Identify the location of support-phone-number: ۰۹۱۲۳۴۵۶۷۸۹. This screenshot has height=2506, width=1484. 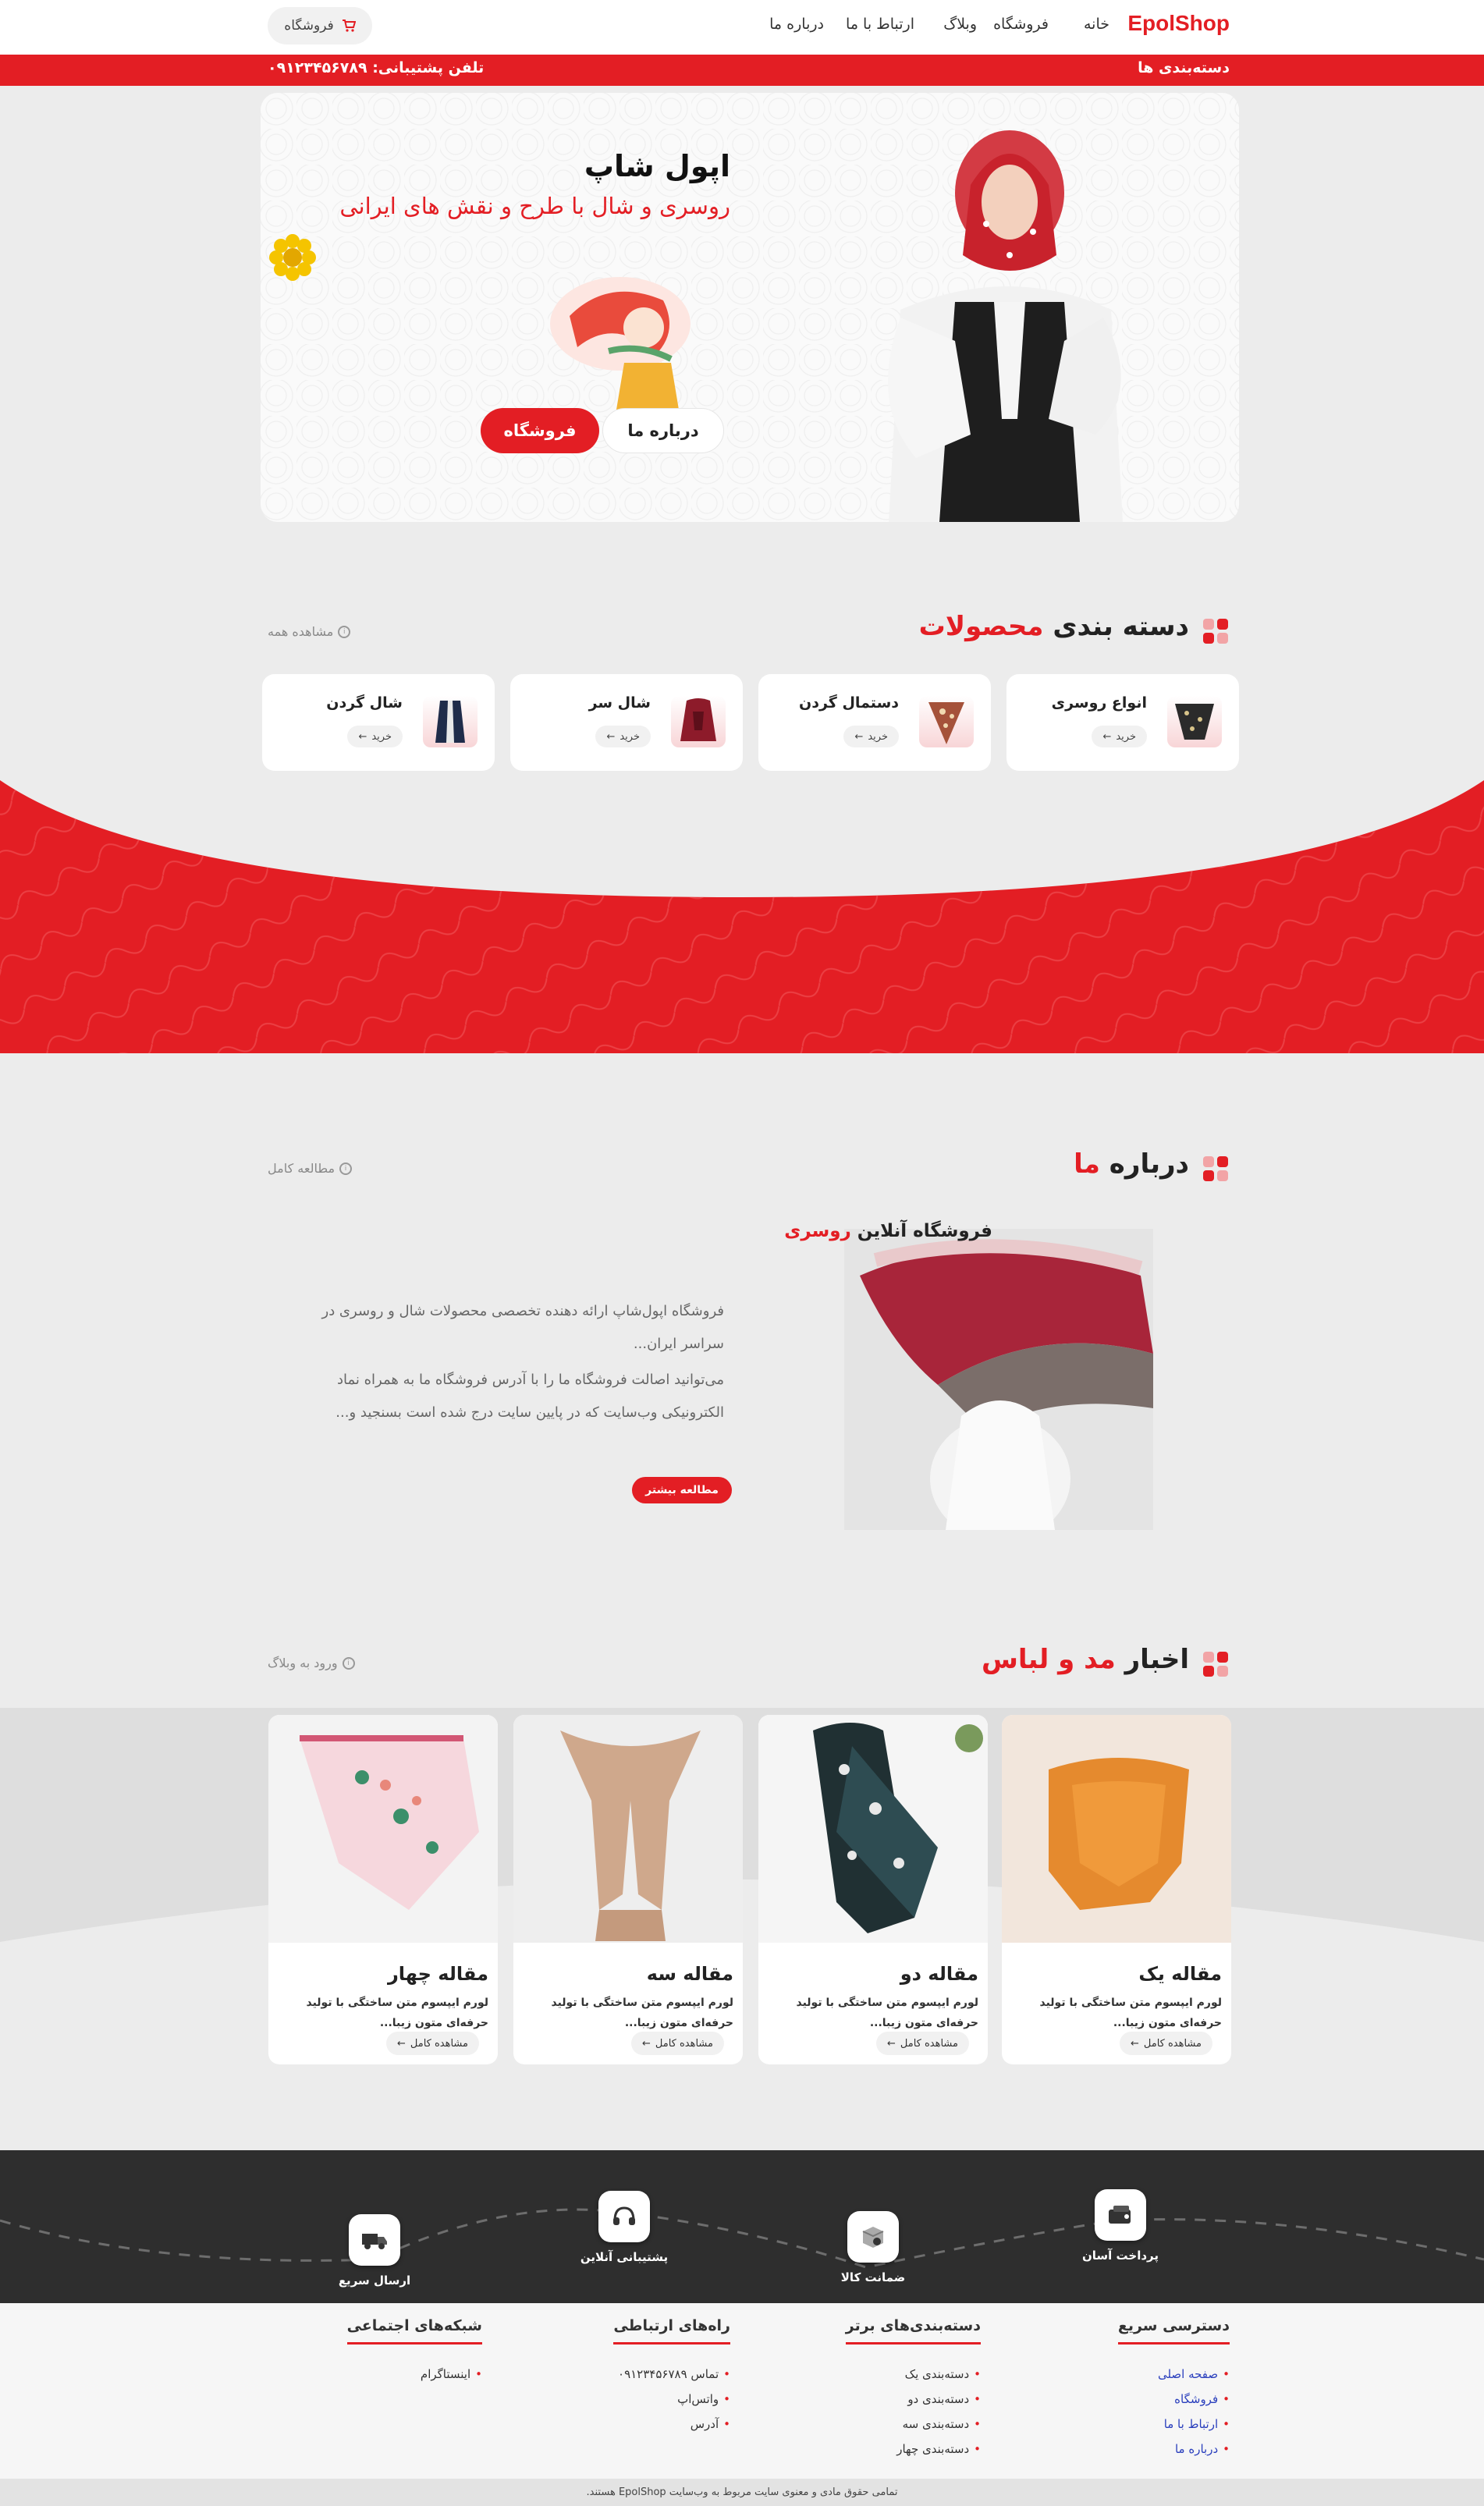
(318, 67).